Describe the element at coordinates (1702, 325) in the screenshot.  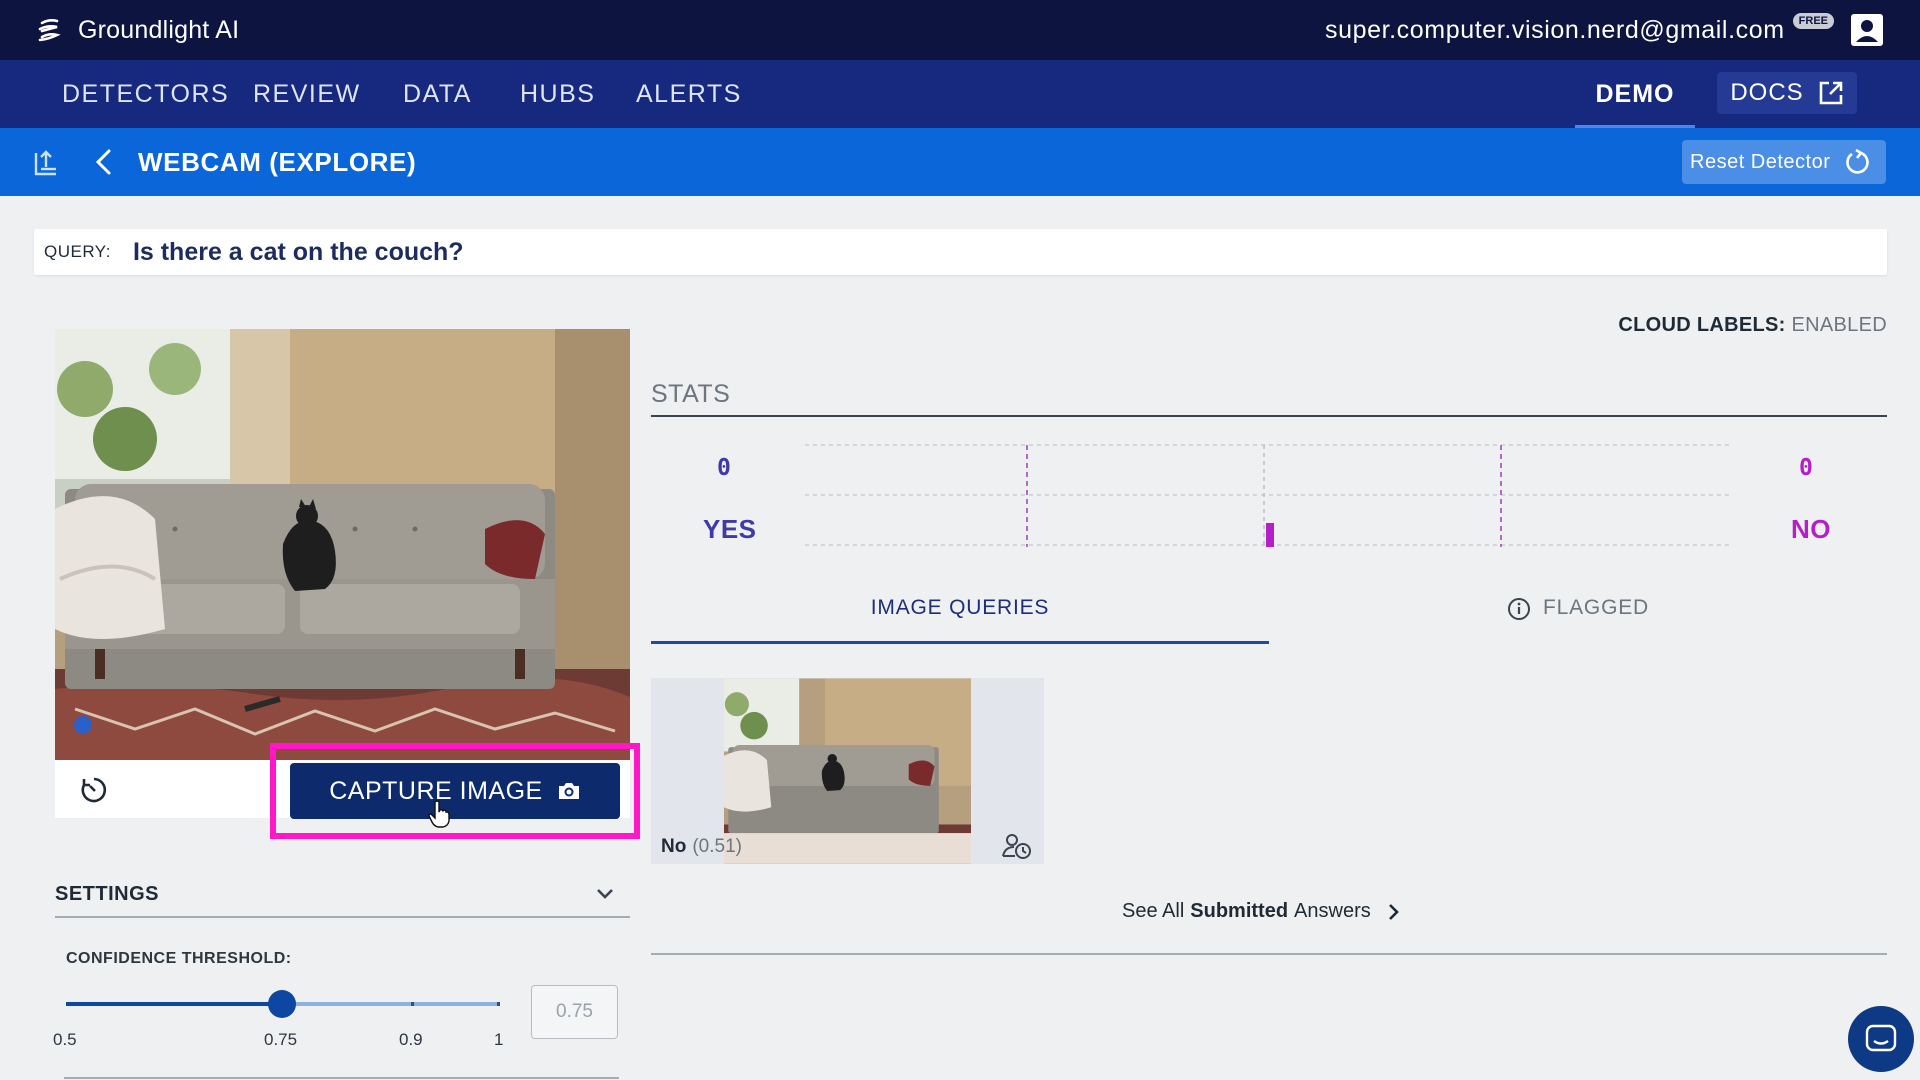
I see `cloud-labels-key: CLOUD LABELS:` at that location.